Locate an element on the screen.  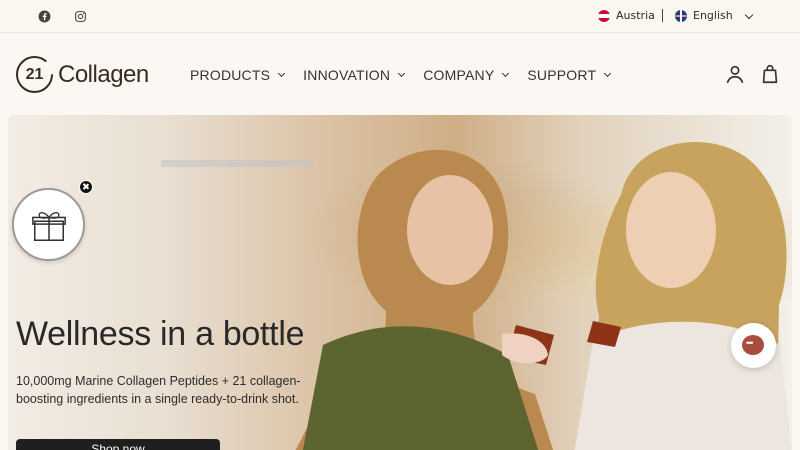
logo-text: Collagen is located at coordinates (103, 74).